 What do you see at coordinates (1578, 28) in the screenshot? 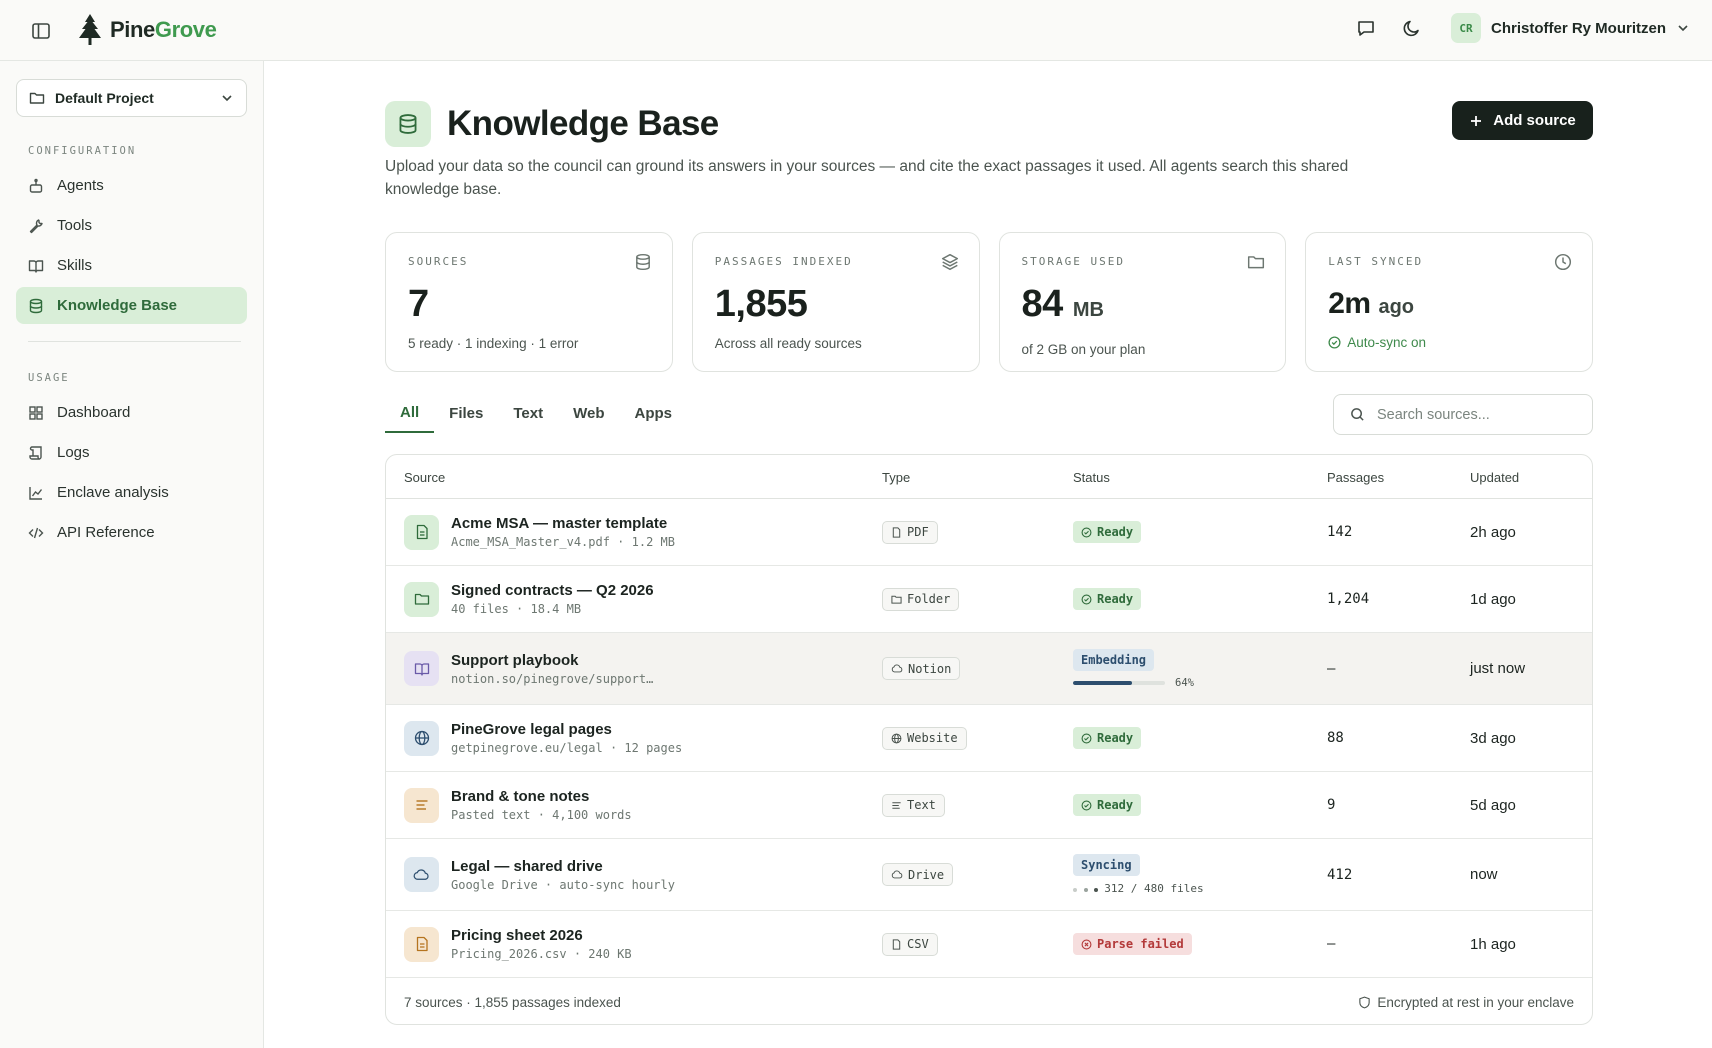
I see `user-name: Christoffer Ry Mouritzen` at bounding box center [1578, 28].